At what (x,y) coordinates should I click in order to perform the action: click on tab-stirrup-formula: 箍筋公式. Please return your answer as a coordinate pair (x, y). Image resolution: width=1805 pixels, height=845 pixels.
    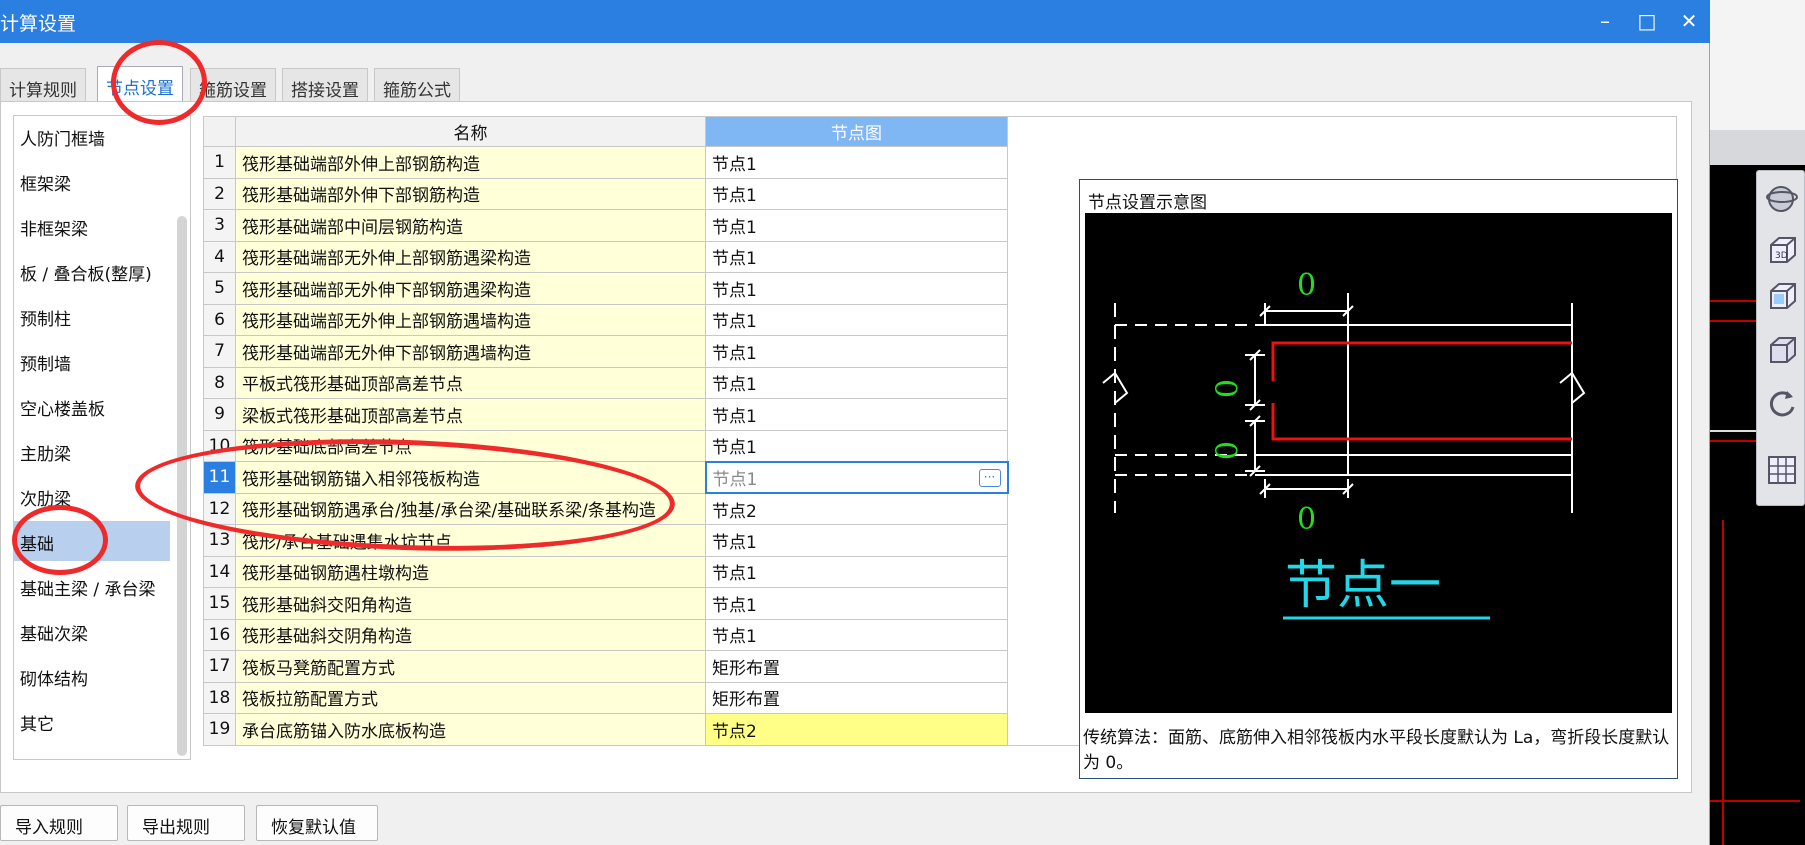
    Looking at the image, I should click on (417, 85).